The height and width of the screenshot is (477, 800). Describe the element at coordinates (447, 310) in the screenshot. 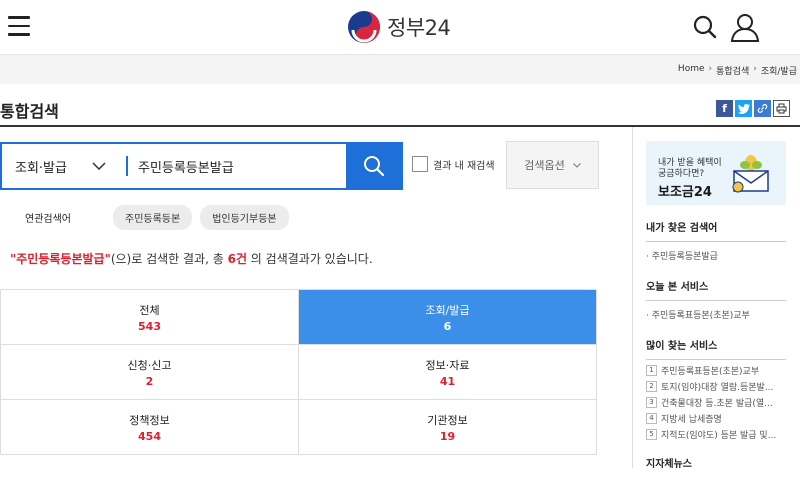

I see `category-name: 조회/발급` at that location.